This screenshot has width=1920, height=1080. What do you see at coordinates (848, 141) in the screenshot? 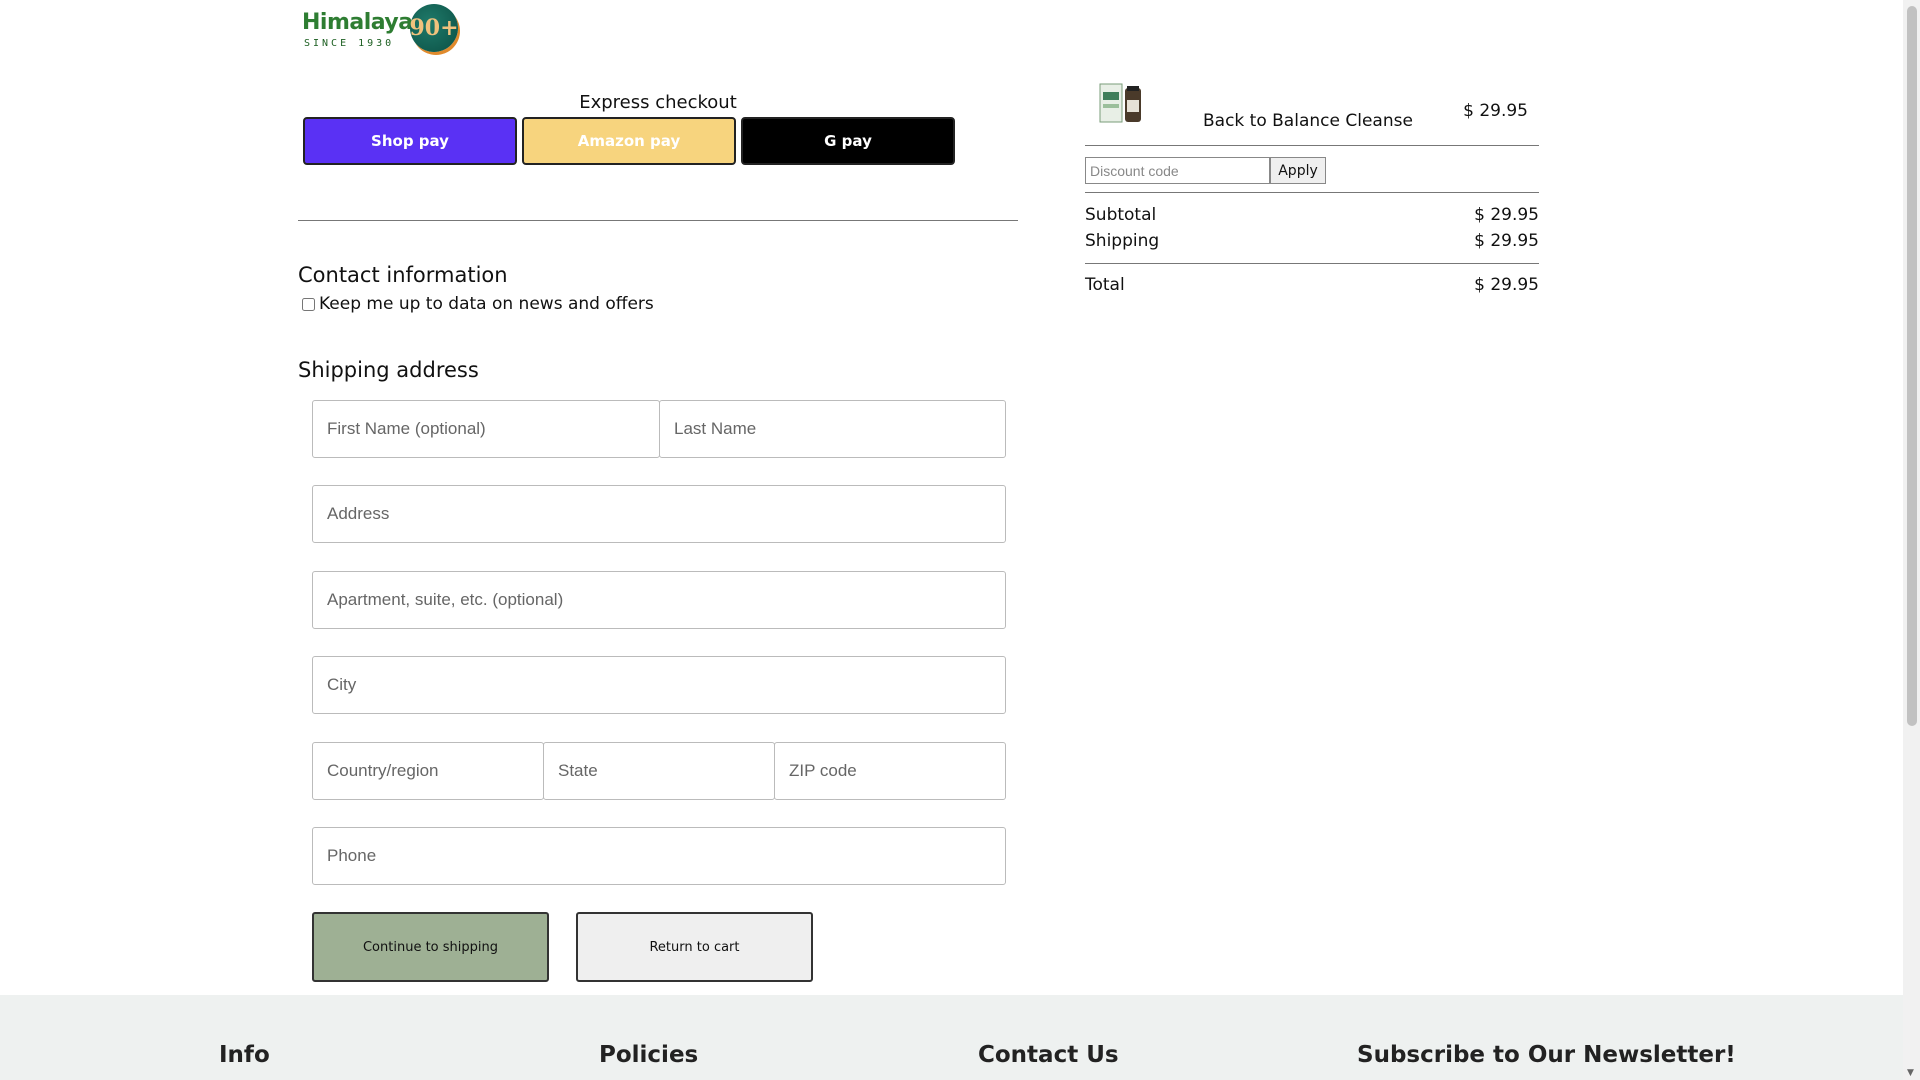
I see `g-pay-button: G pay` at bounding box center [848, 141].